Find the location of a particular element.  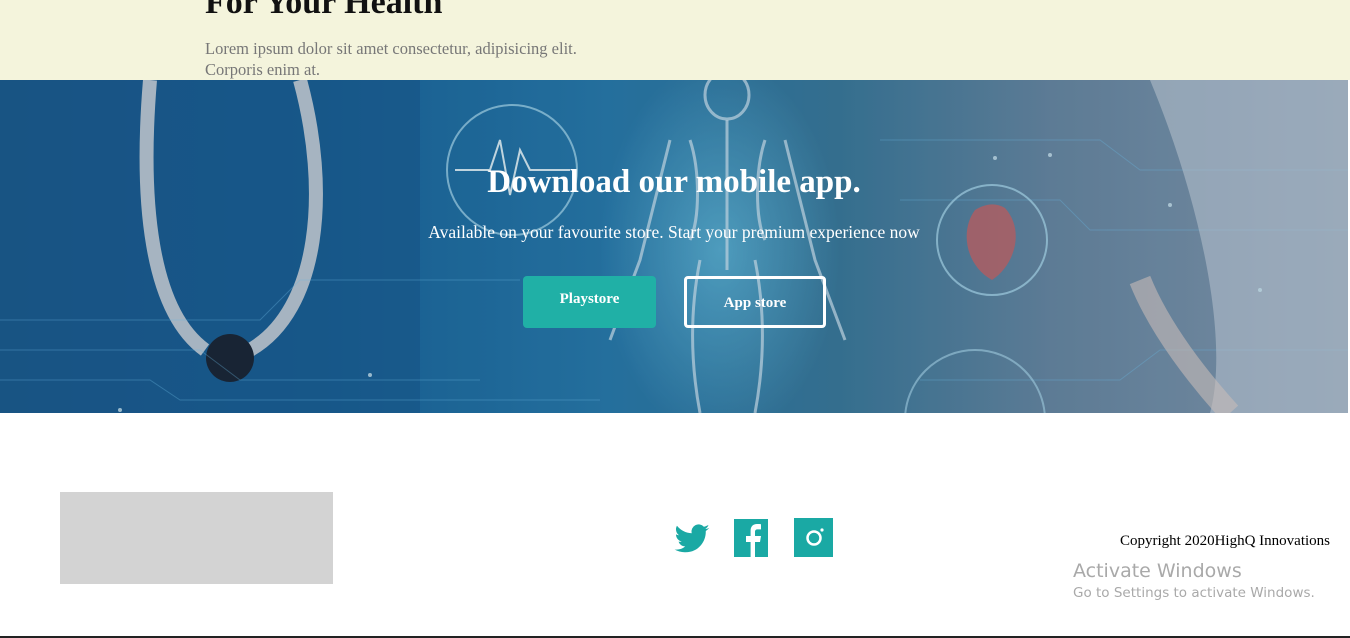

hero-heading: For Your Health is located at coordinates (324, 10).